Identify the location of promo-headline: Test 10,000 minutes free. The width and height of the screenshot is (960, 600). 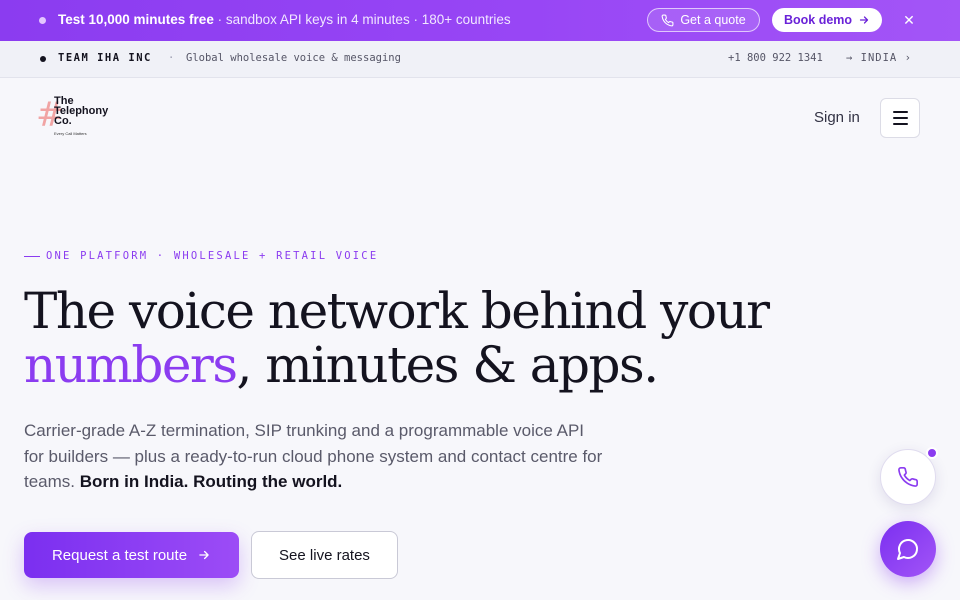
(136, 19).